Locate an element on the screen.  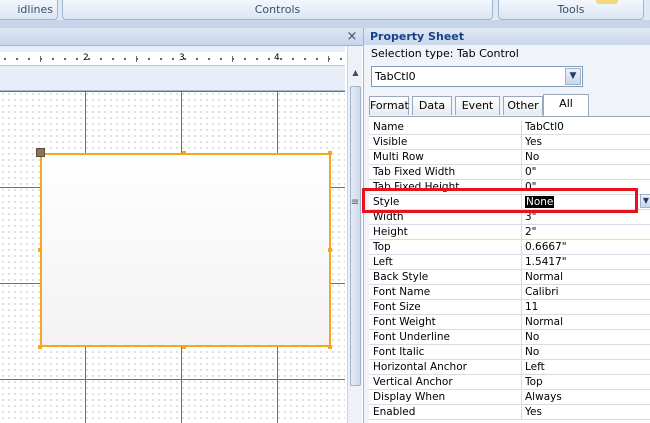
property-value: Calibri is located at coordinates (587, 292).